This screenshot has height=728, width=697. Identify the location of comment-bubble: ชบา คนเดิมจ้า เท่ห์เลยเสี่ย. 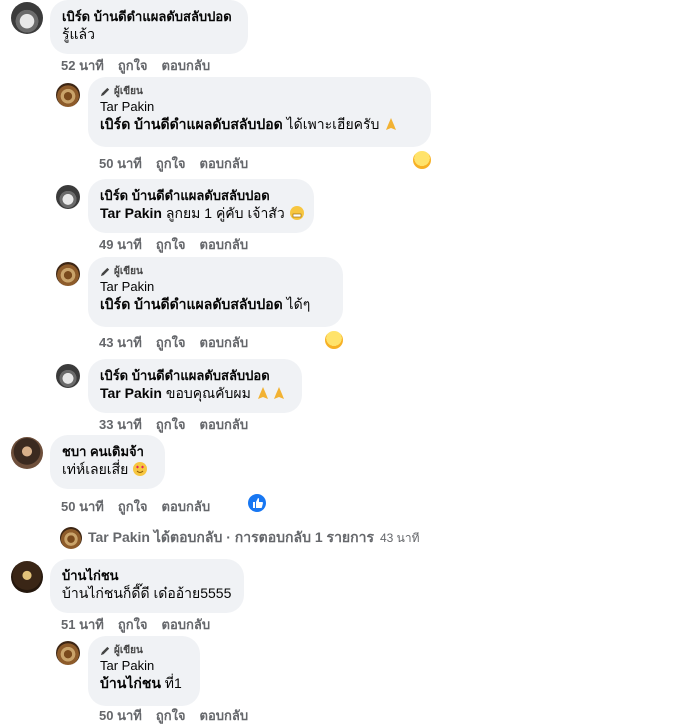
(107, 462).